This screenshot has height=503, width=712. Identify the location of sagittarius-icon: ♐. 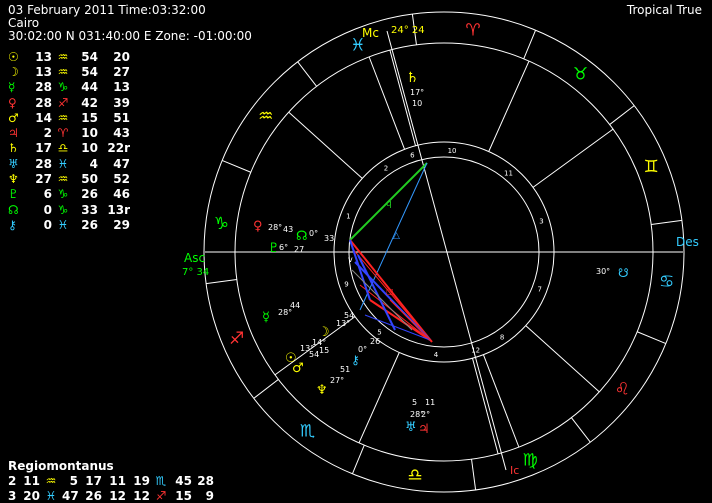
(236, 339).